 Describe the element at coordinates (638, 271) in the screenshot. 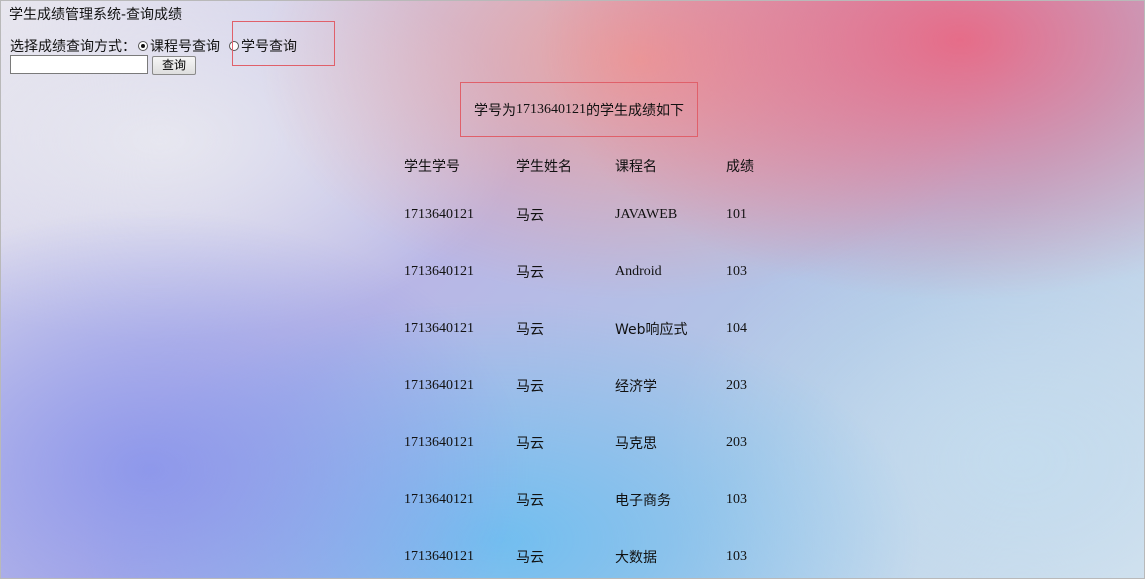

I see `cell-course-name: Android` at that location.